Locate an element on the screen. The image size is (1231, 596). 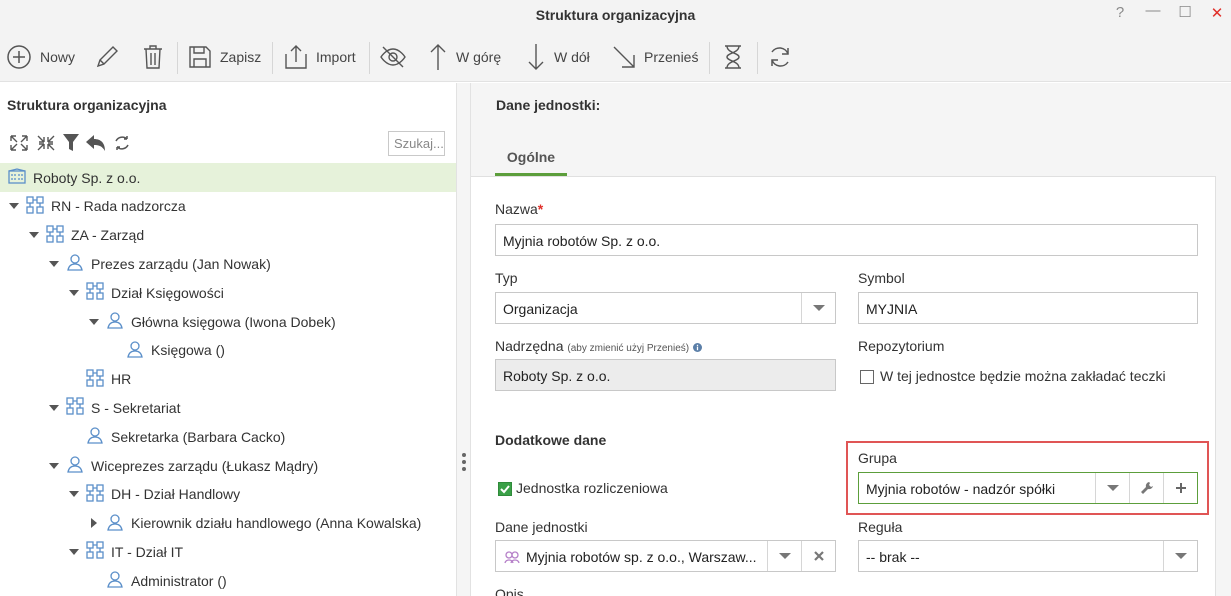
move-button-label: Przenieś is located at coordinates (671, 57).